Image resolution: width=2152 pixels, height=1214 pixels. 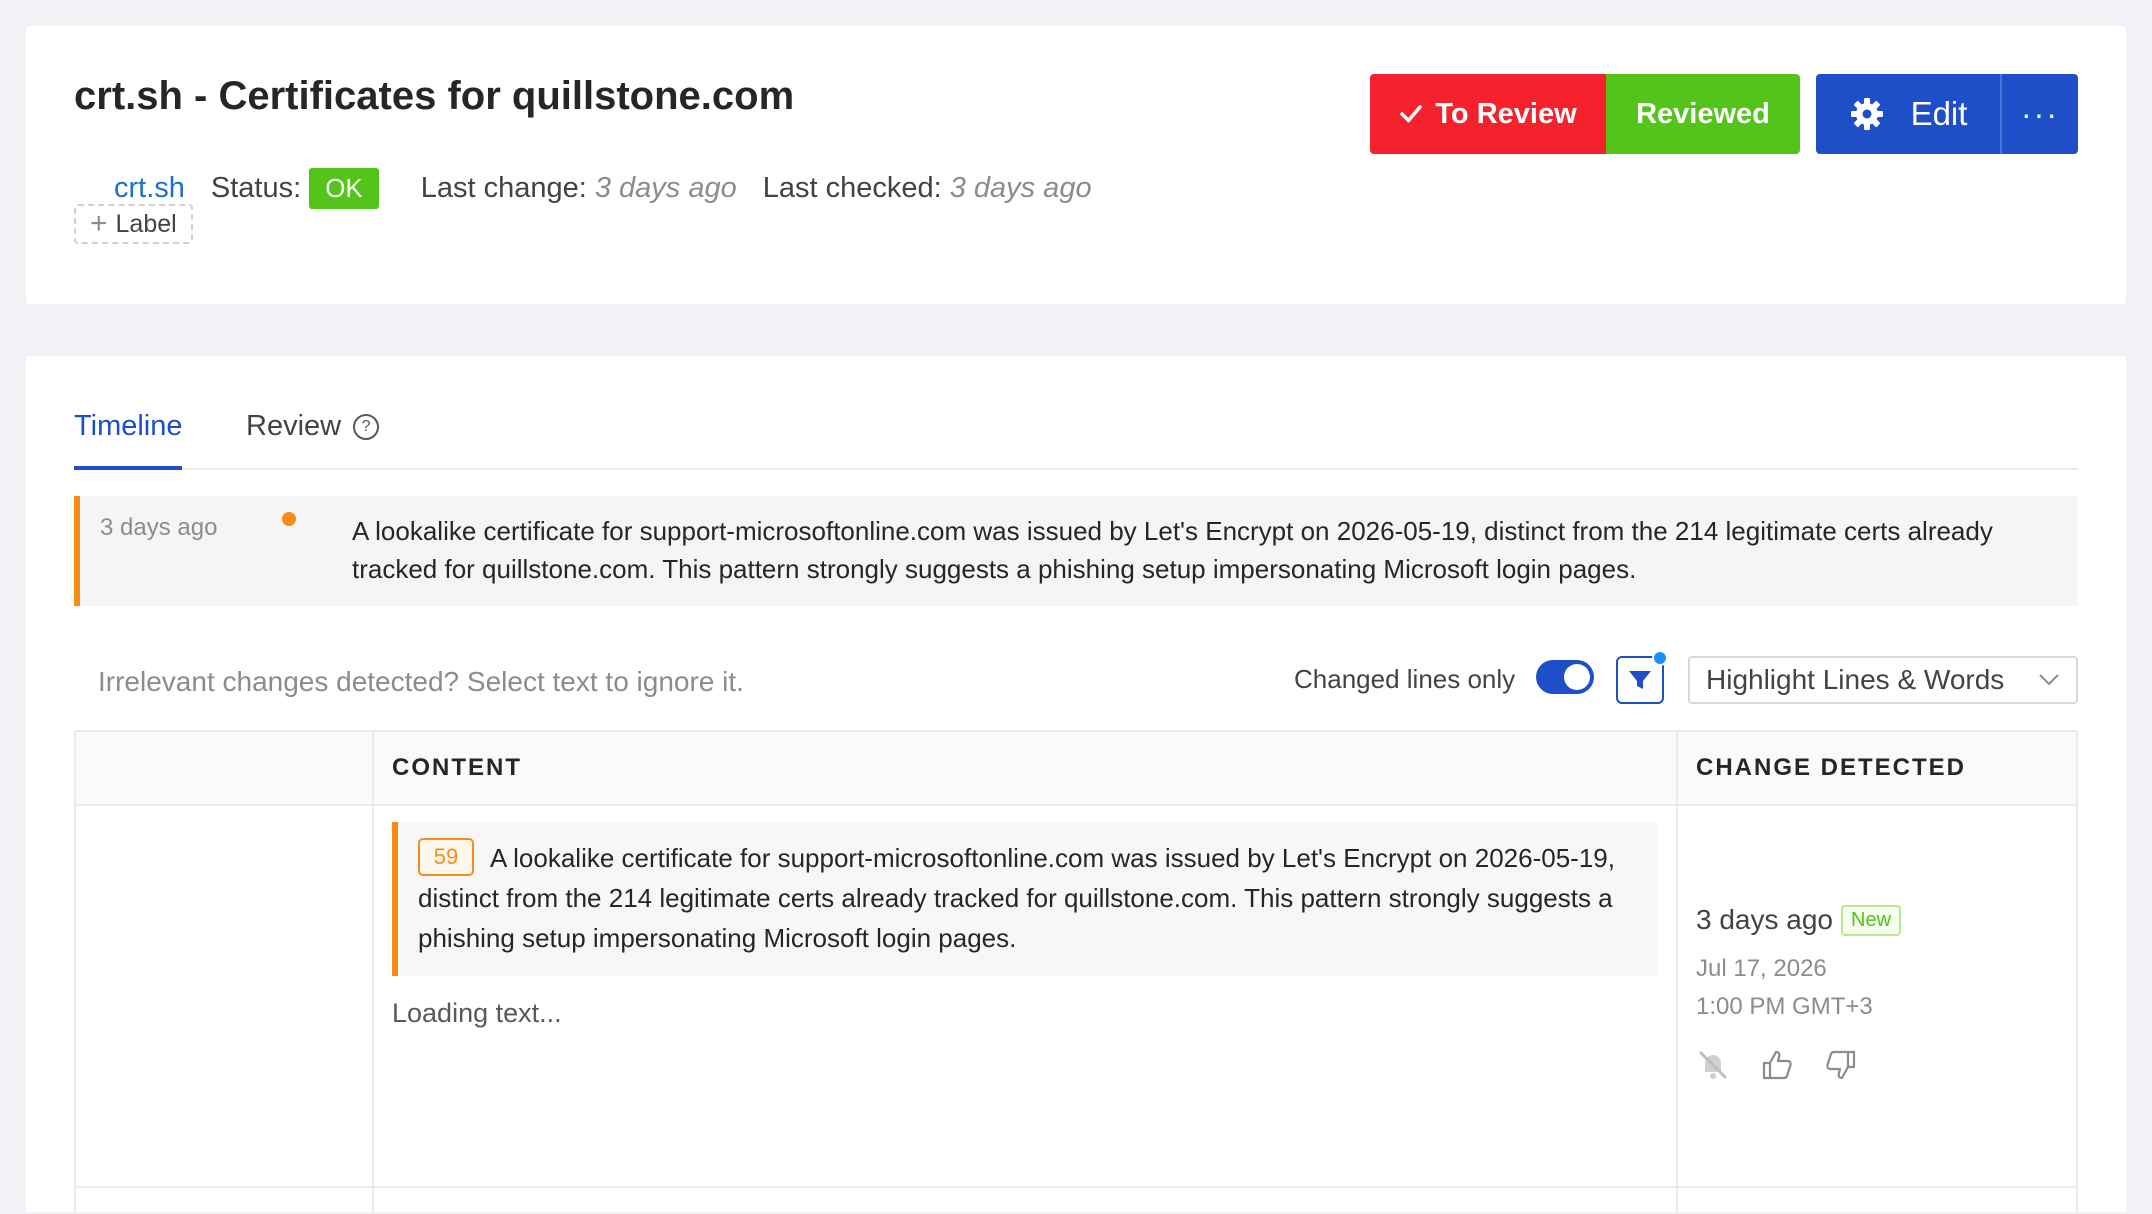 I want to click on mute-icon, so click(x=1713, y=1065).